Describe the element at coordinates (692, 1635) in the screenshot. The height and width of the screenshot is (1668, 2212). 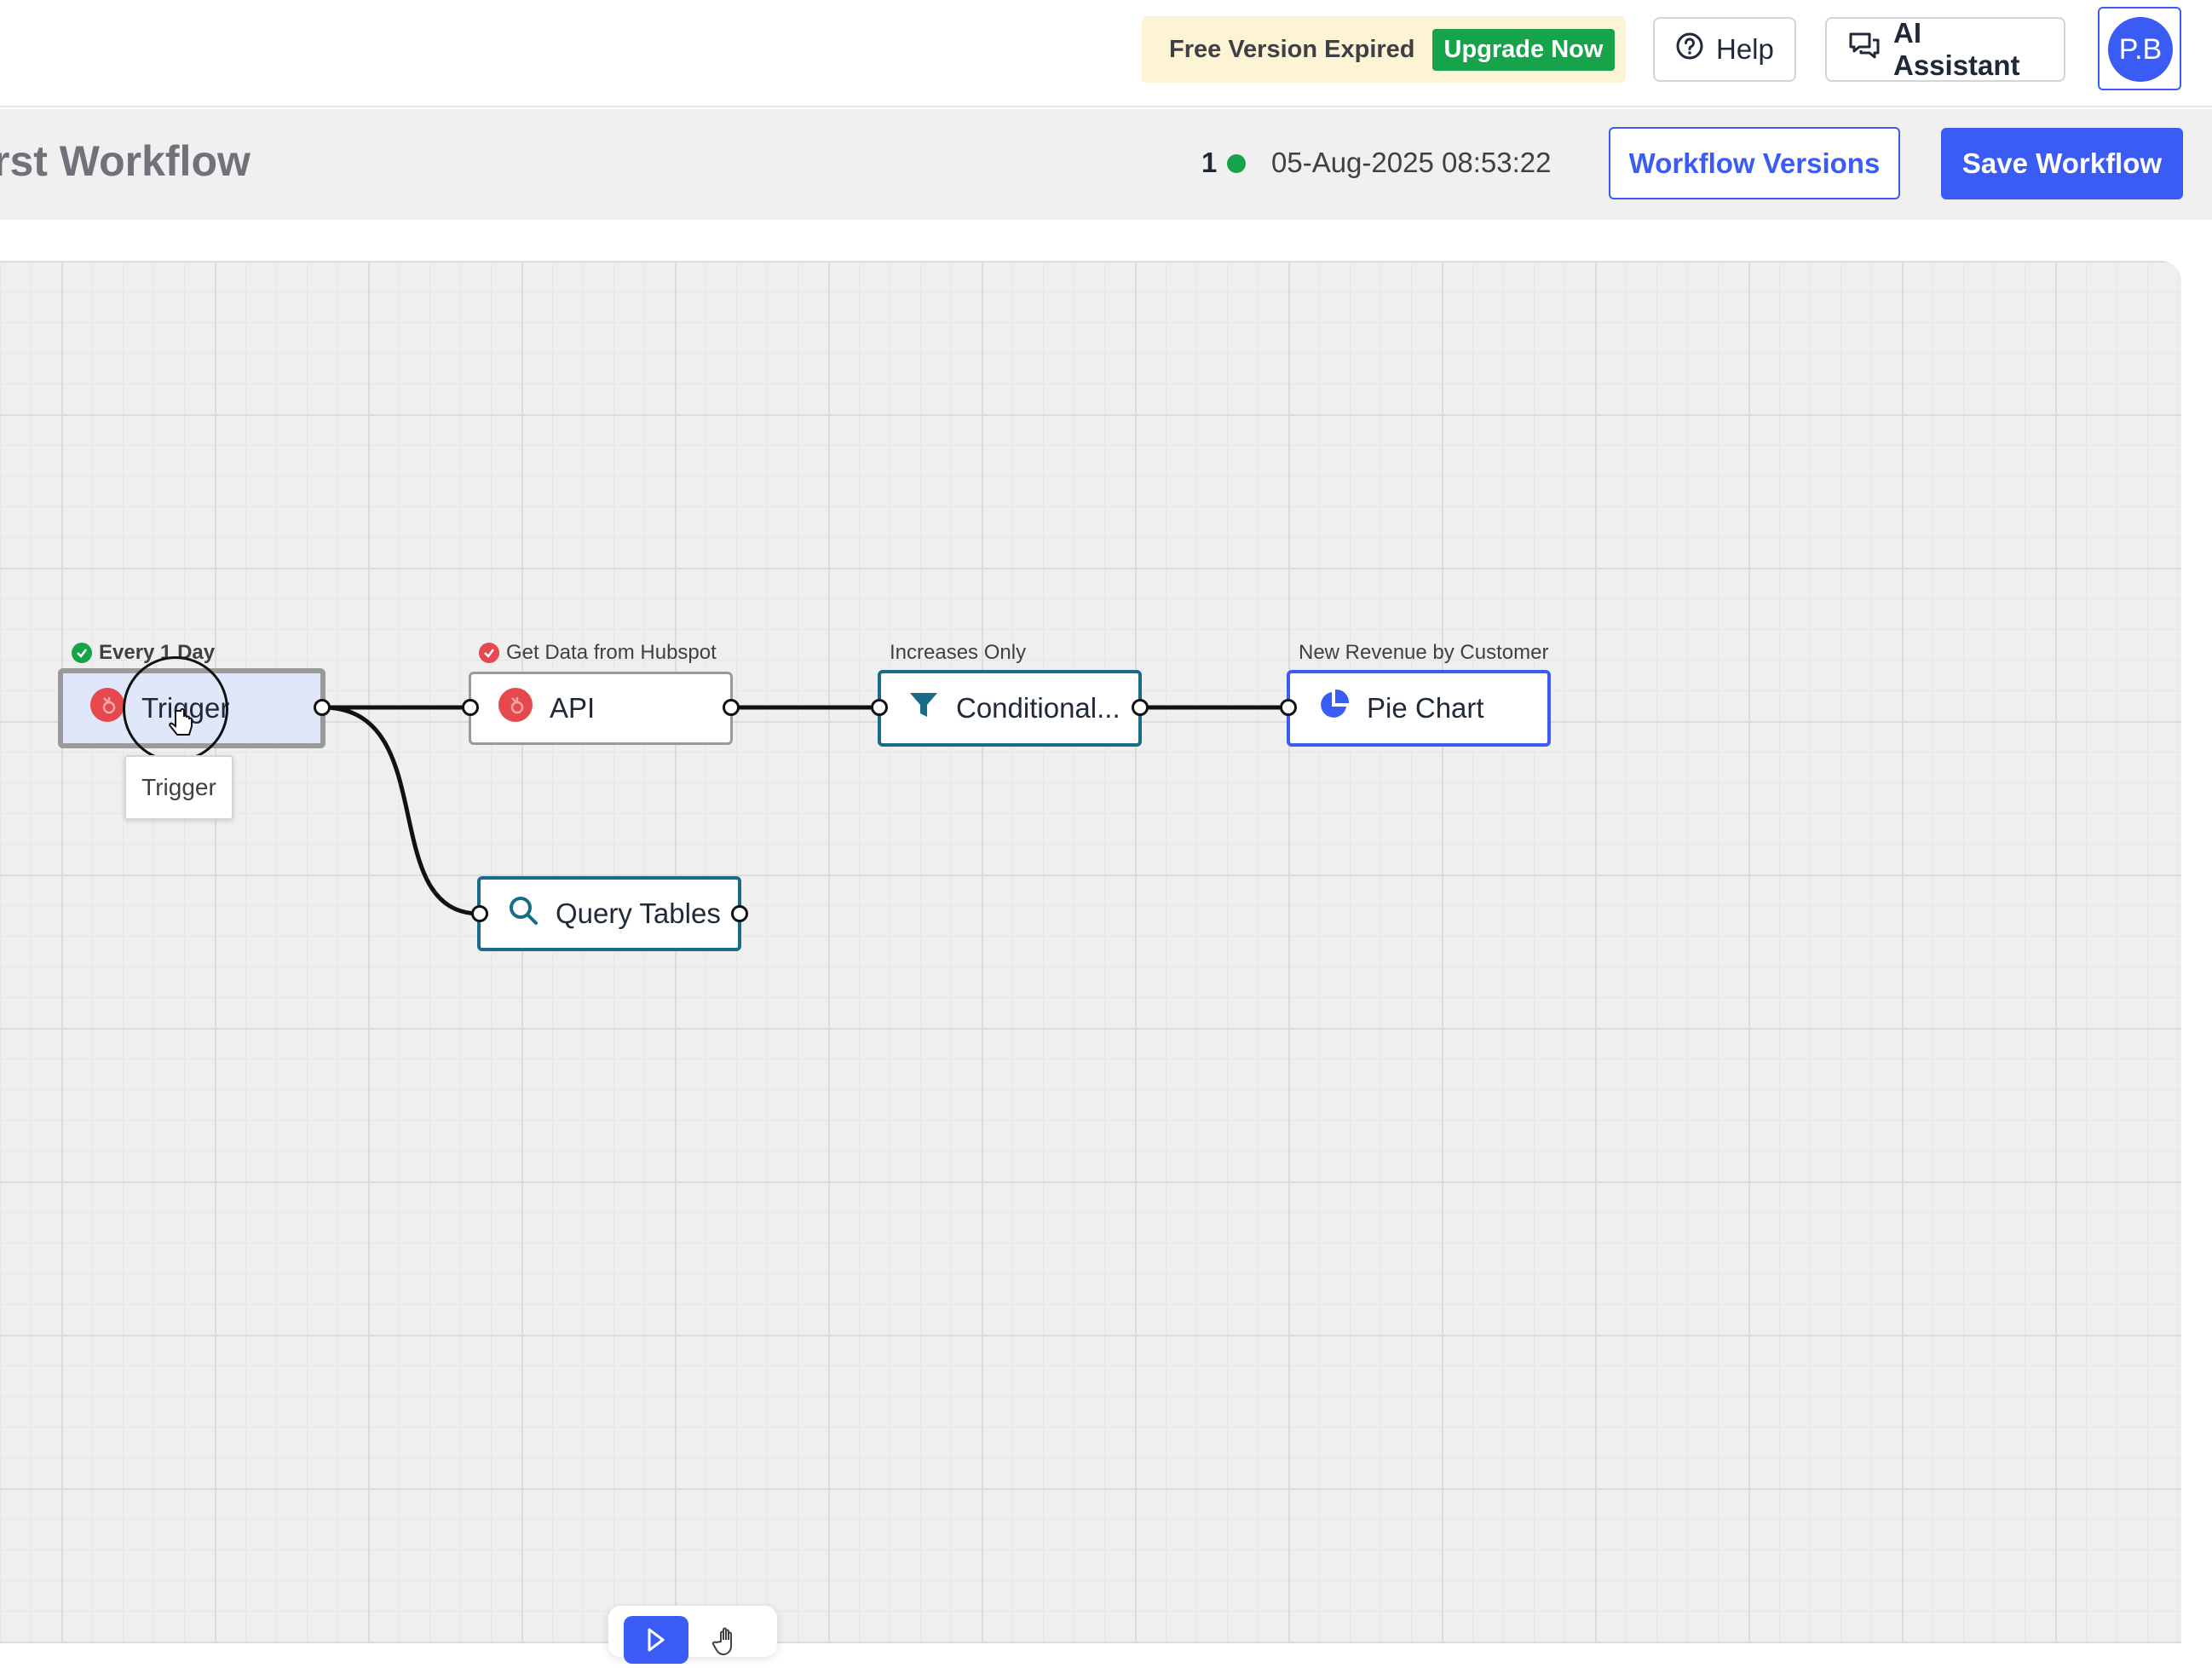
I see `canvas-toolbar` at that location.